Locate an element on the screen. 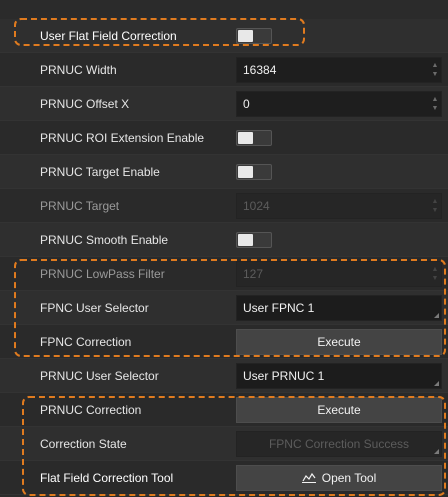 Image resolution: width=448 pixels, height=497 pixels. correction-state-field: FPNC Correction Success is located at coordinates (339, 444).